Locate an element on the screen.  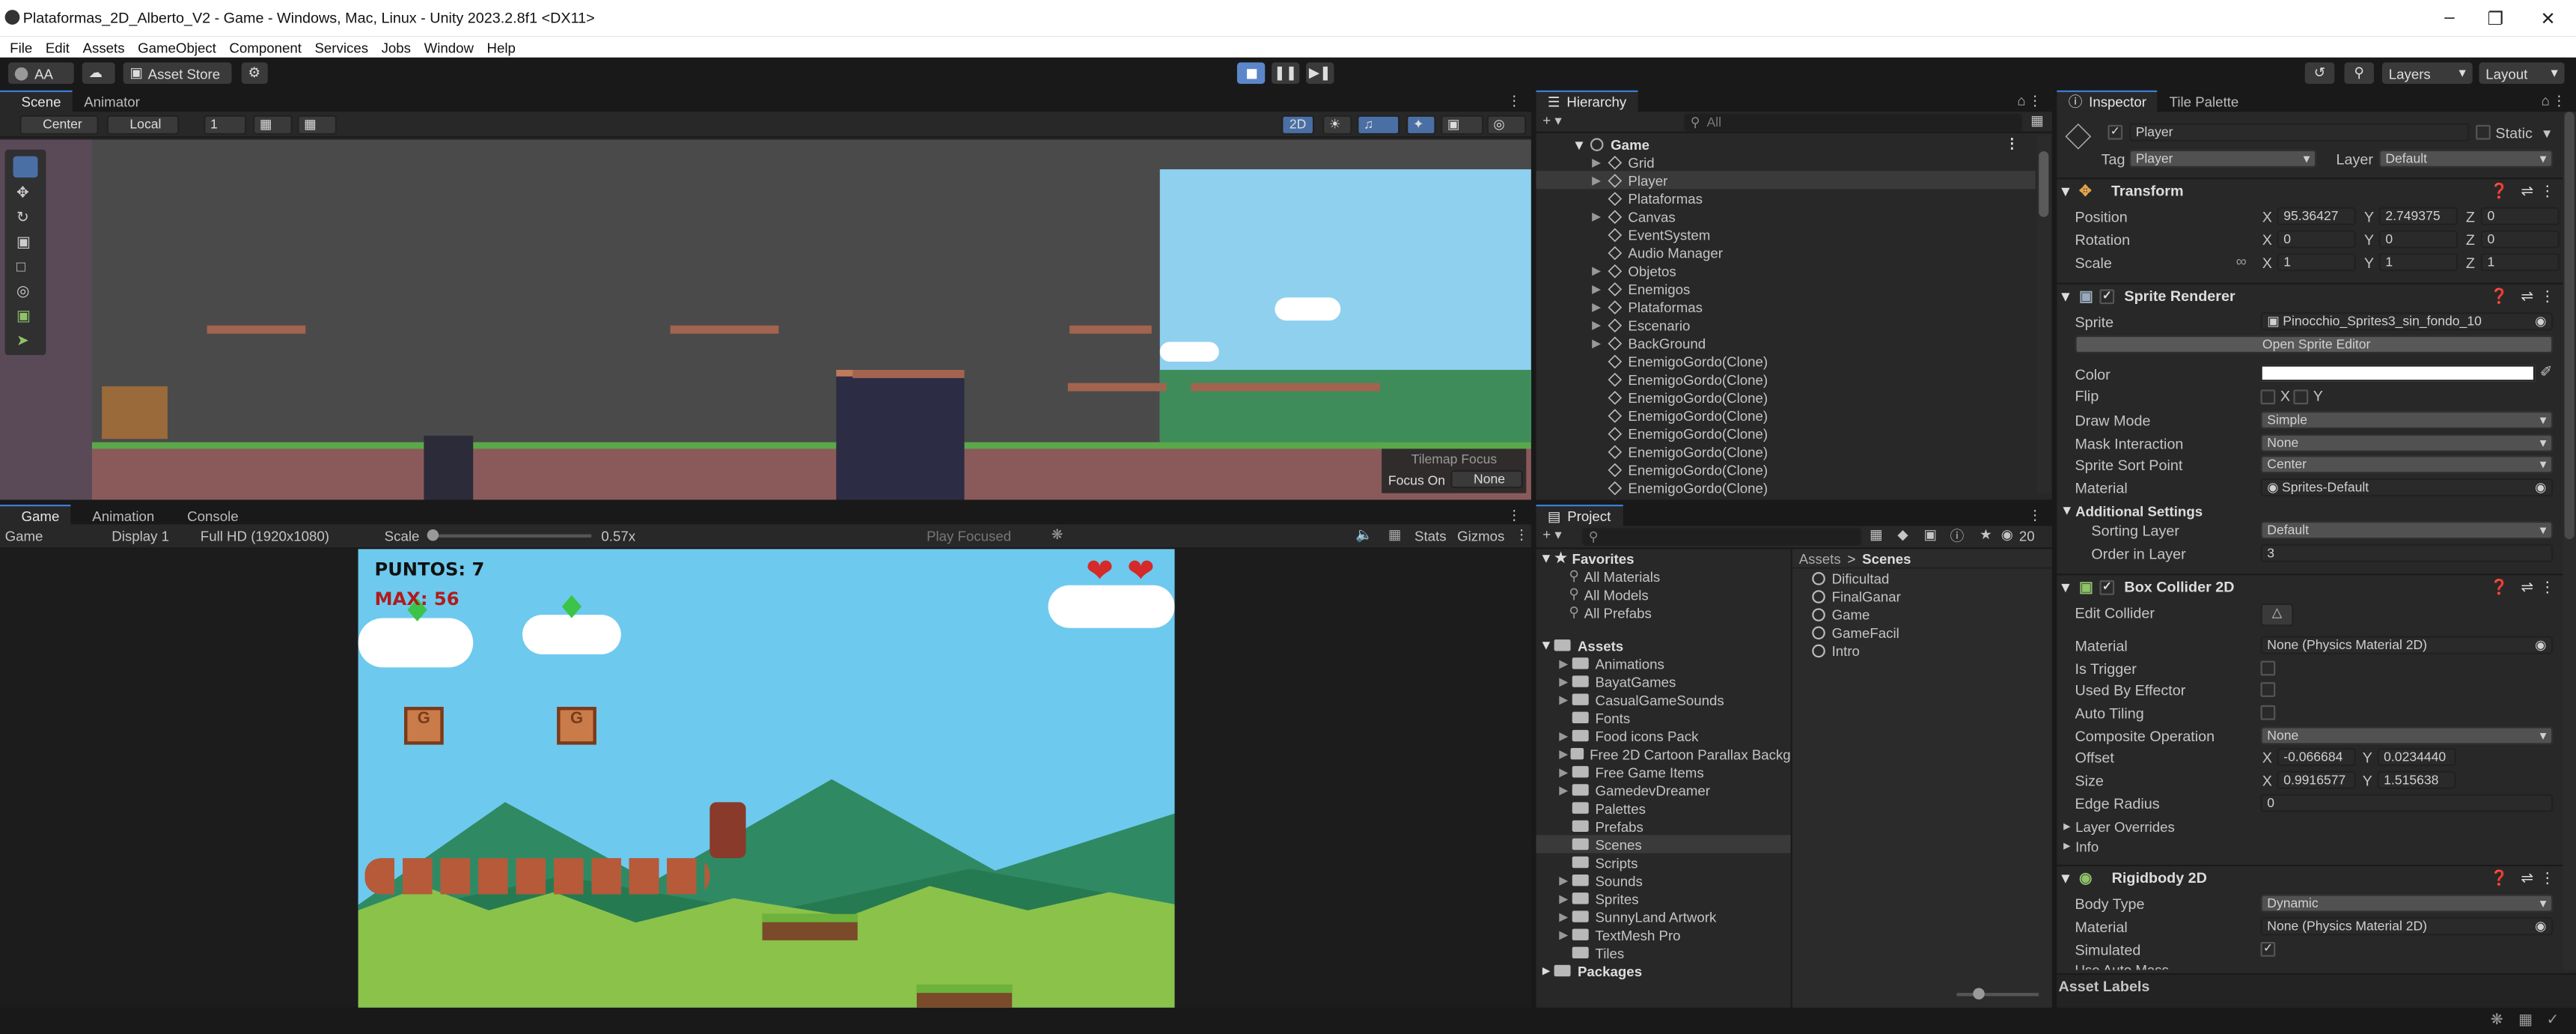
asset-labels-bar: Asset Labels is located at coordinates (2316, 990).